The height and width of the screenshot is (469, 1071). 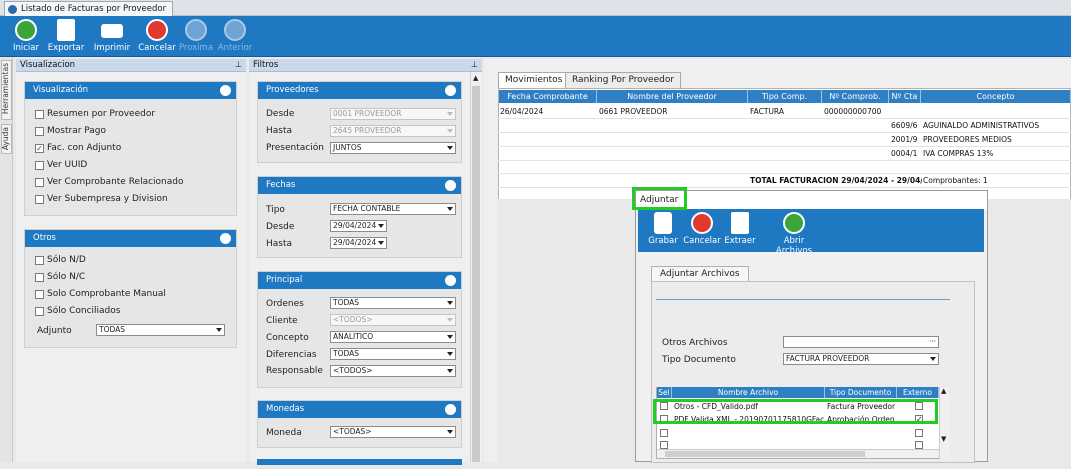 I want to click on cell-proveedor: 0661 PROVEEDOR, so click(x=633, y=111).